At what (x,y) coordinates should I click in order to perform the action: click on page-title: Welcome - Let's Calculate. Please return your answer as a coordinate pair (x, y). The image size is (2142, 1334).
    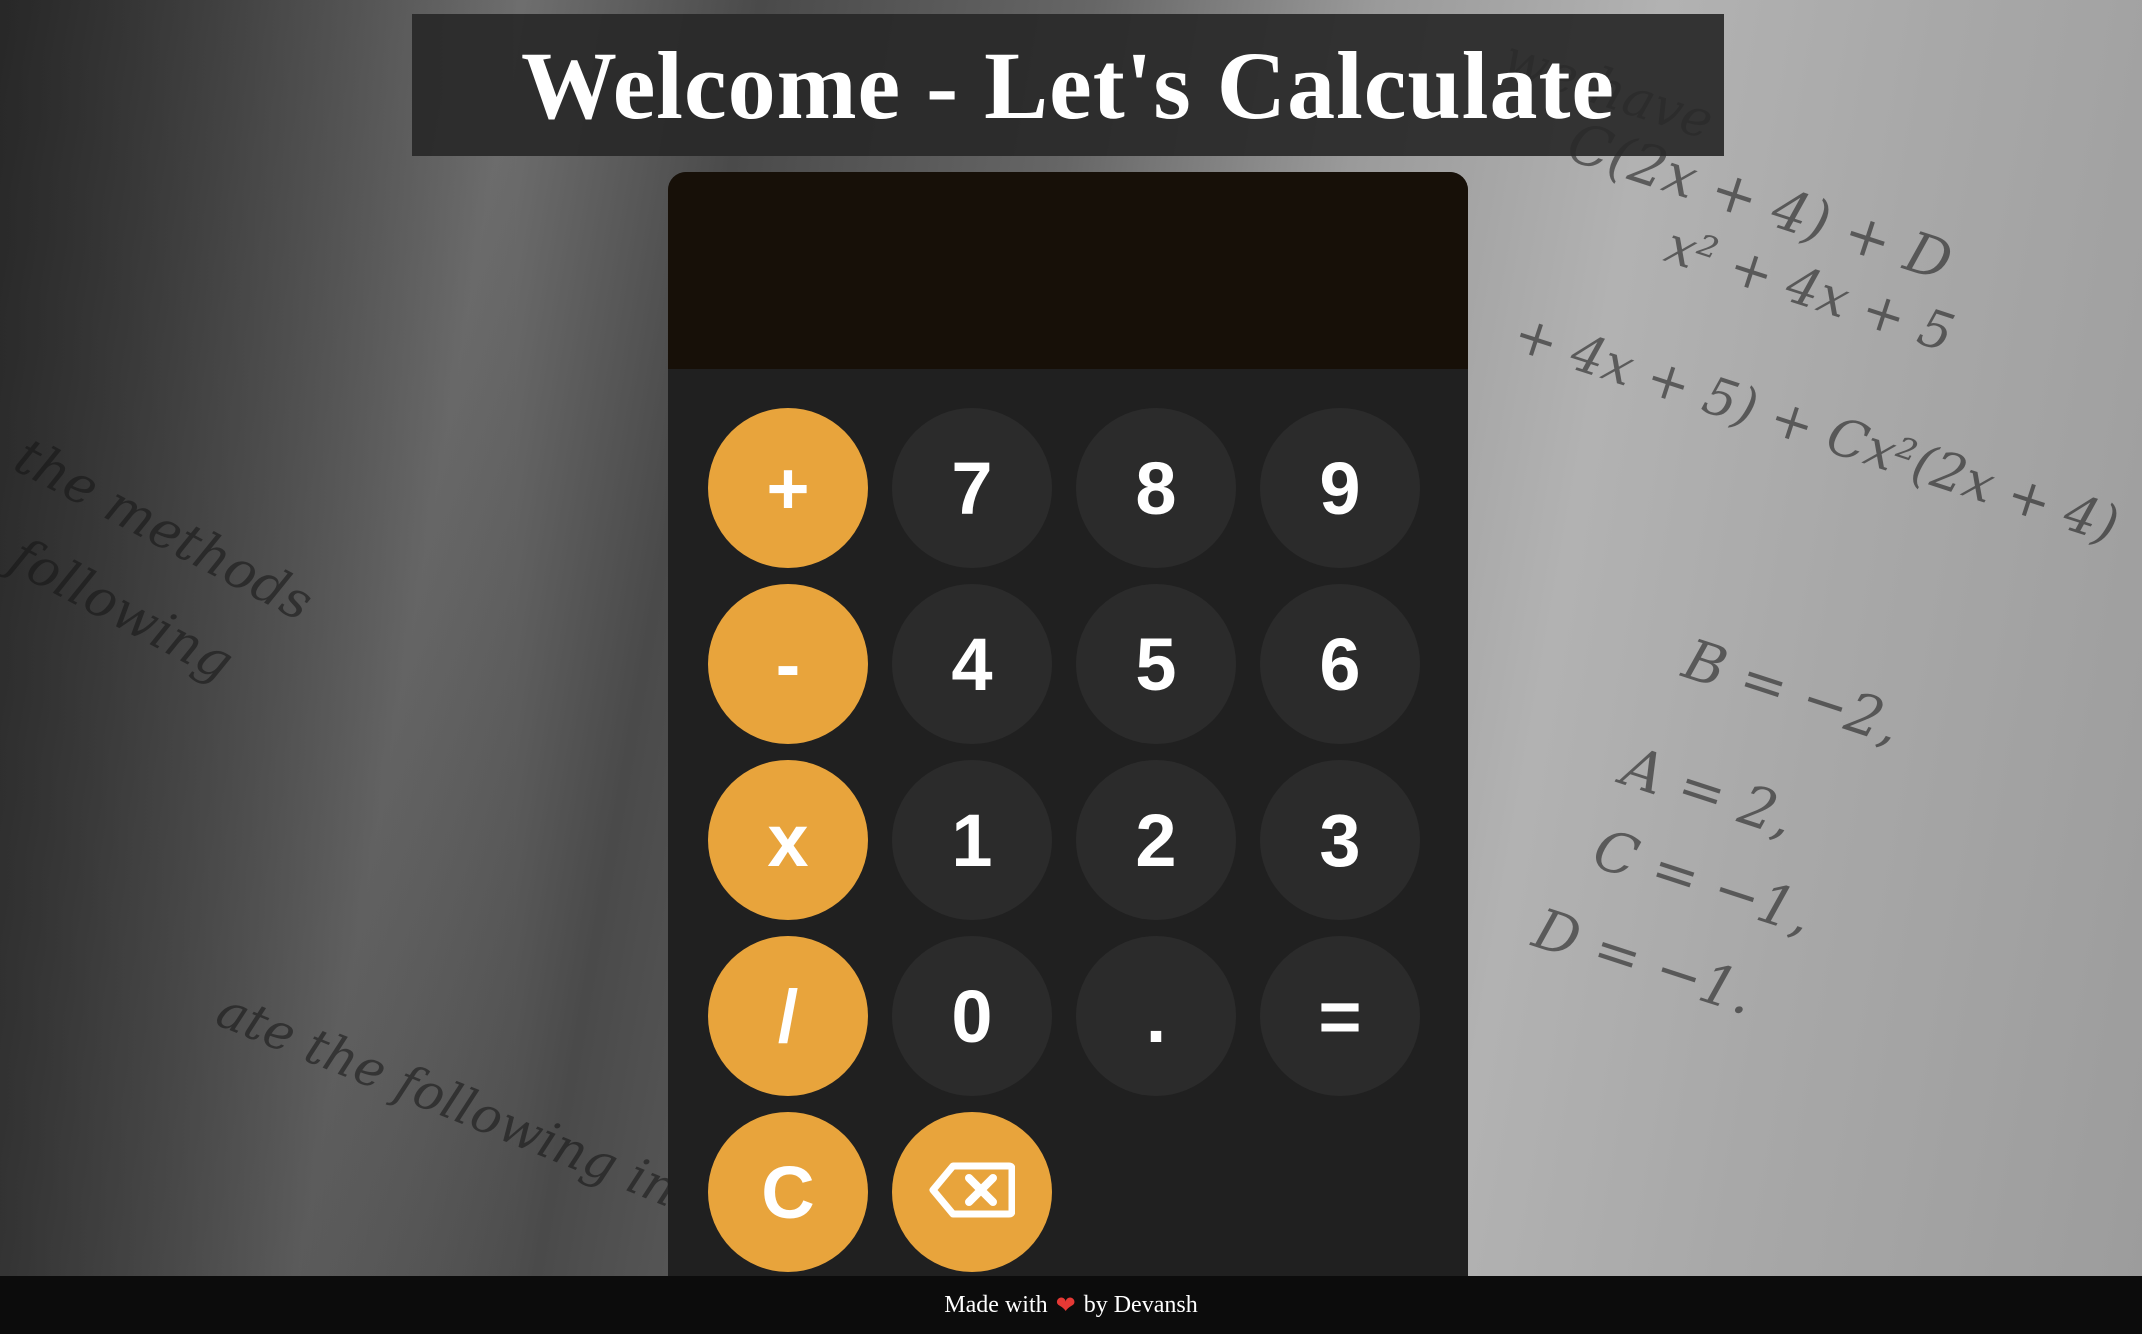
    Looking at the image, I should click on (1068, 85).